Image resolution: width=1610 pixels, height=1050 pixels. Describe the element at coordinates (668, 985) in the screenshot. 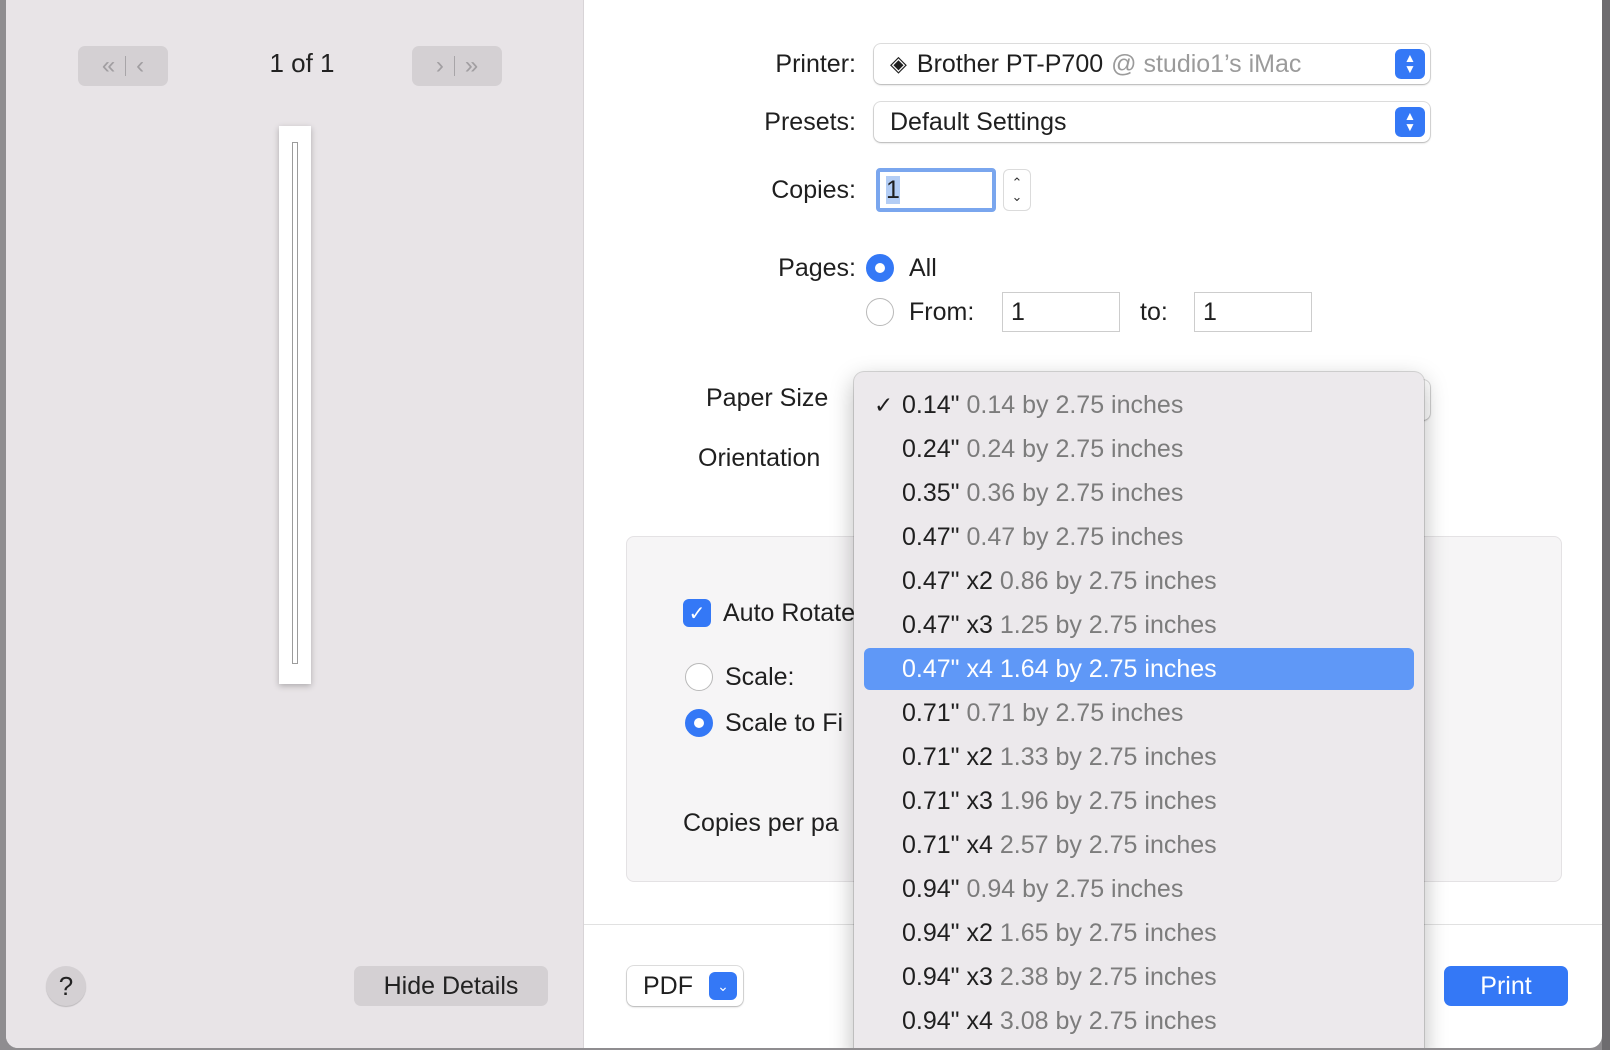

I see `pdf-label: PDF` at that location.